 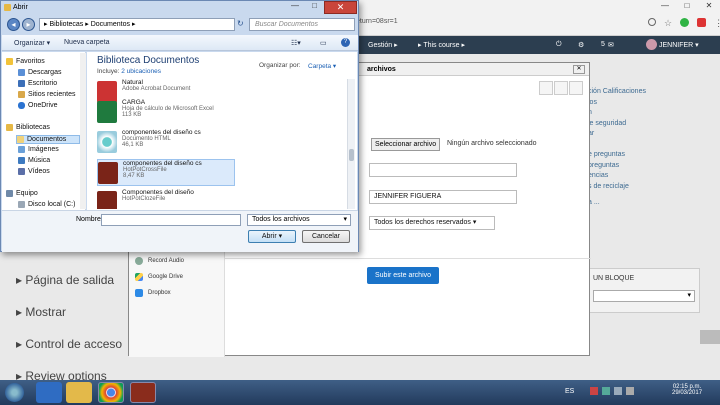 I want to click on key-icon, so click(x=652, y=22).